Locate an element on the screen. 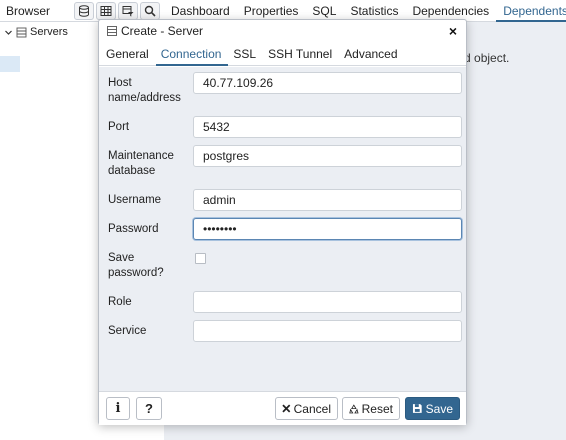  port-input is located at coordinates (327, 127).